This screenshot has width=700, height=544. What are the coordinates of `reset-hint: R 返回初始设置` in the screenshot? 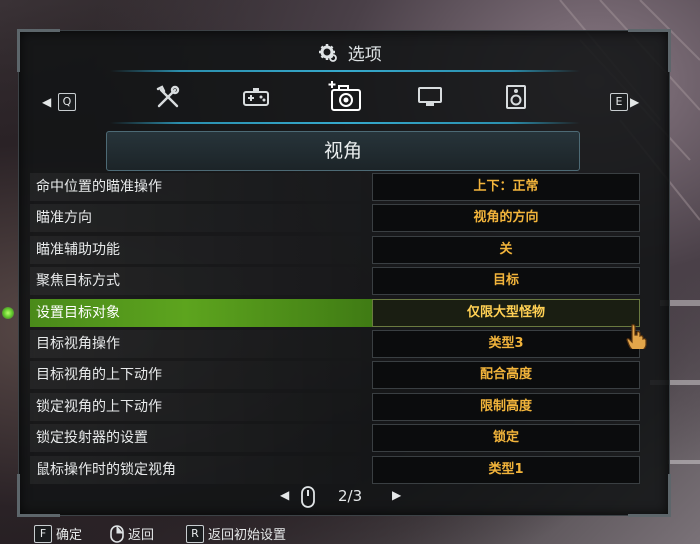 It's located at (236, 533).